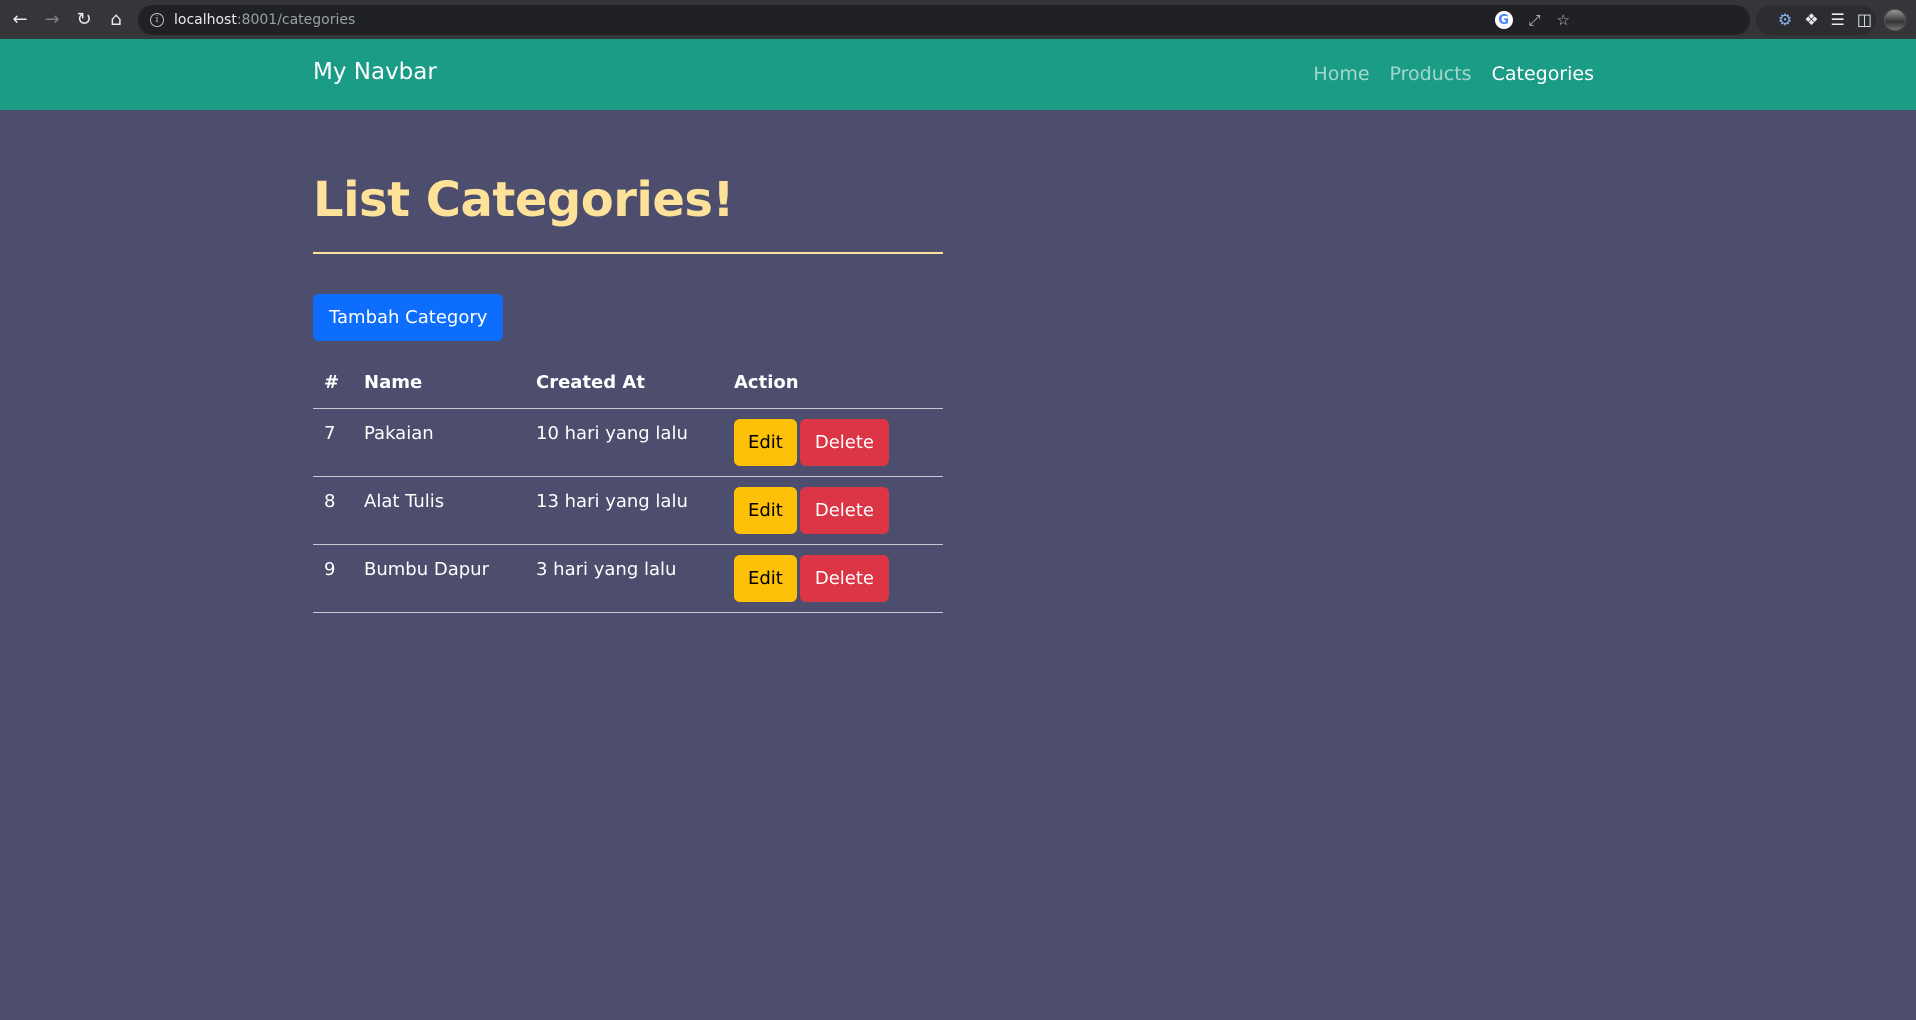 Image resolution: width=1916 pixels, height=1020 pixels. I want to click on add-category-button: Tambah Category, so click(408, 317).